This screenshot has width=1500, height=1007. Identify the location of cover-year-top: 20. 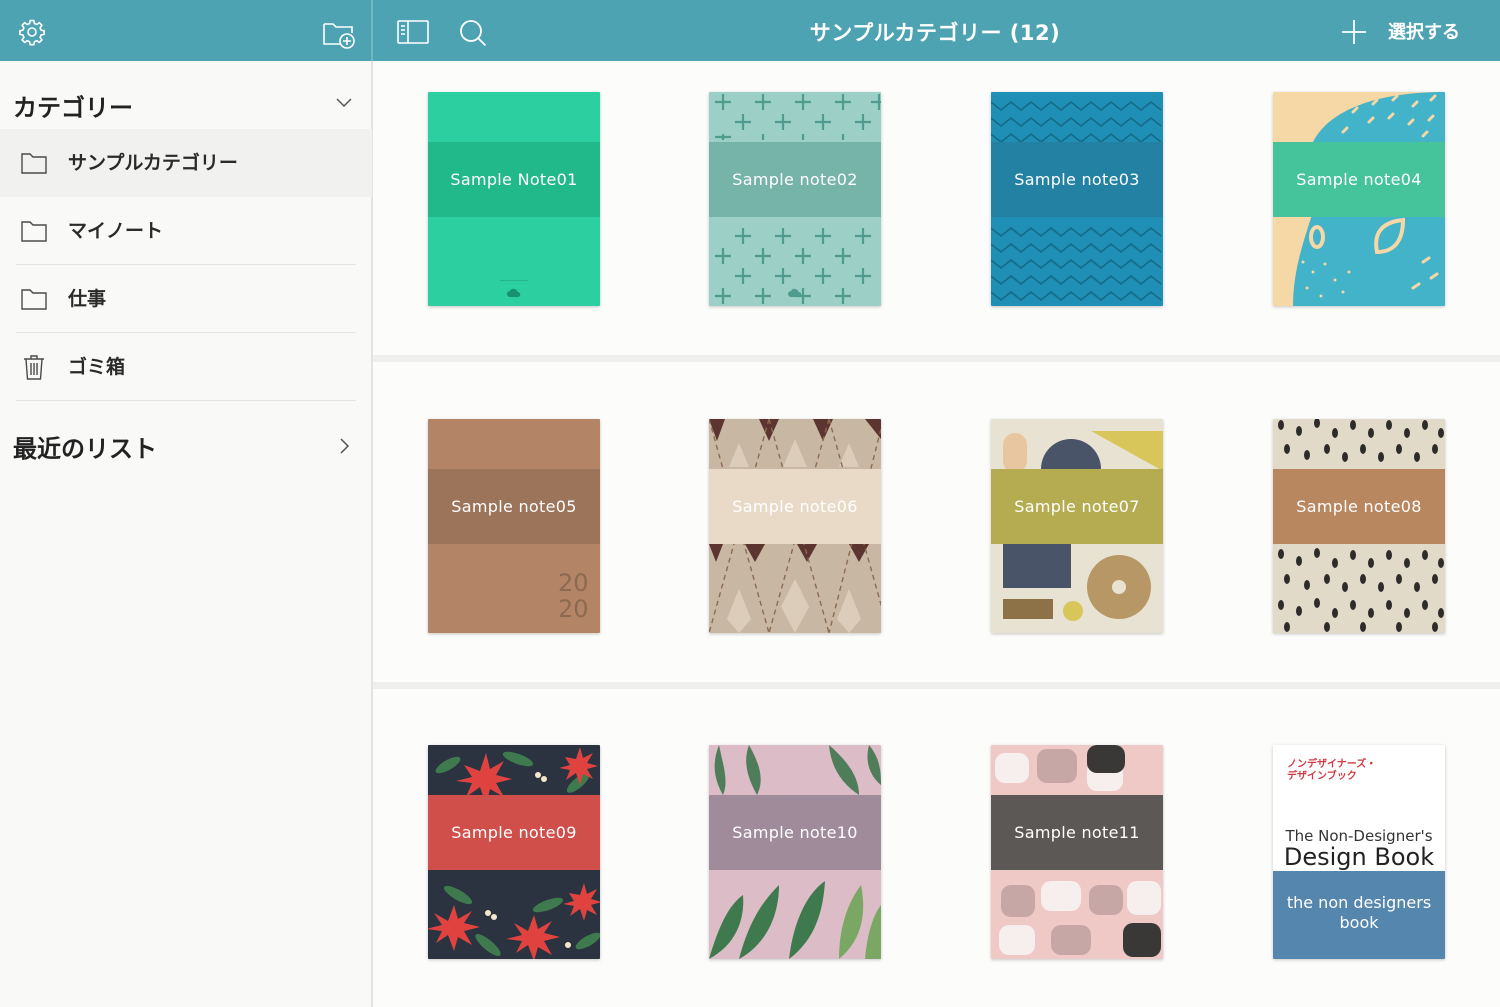
(573, 583).